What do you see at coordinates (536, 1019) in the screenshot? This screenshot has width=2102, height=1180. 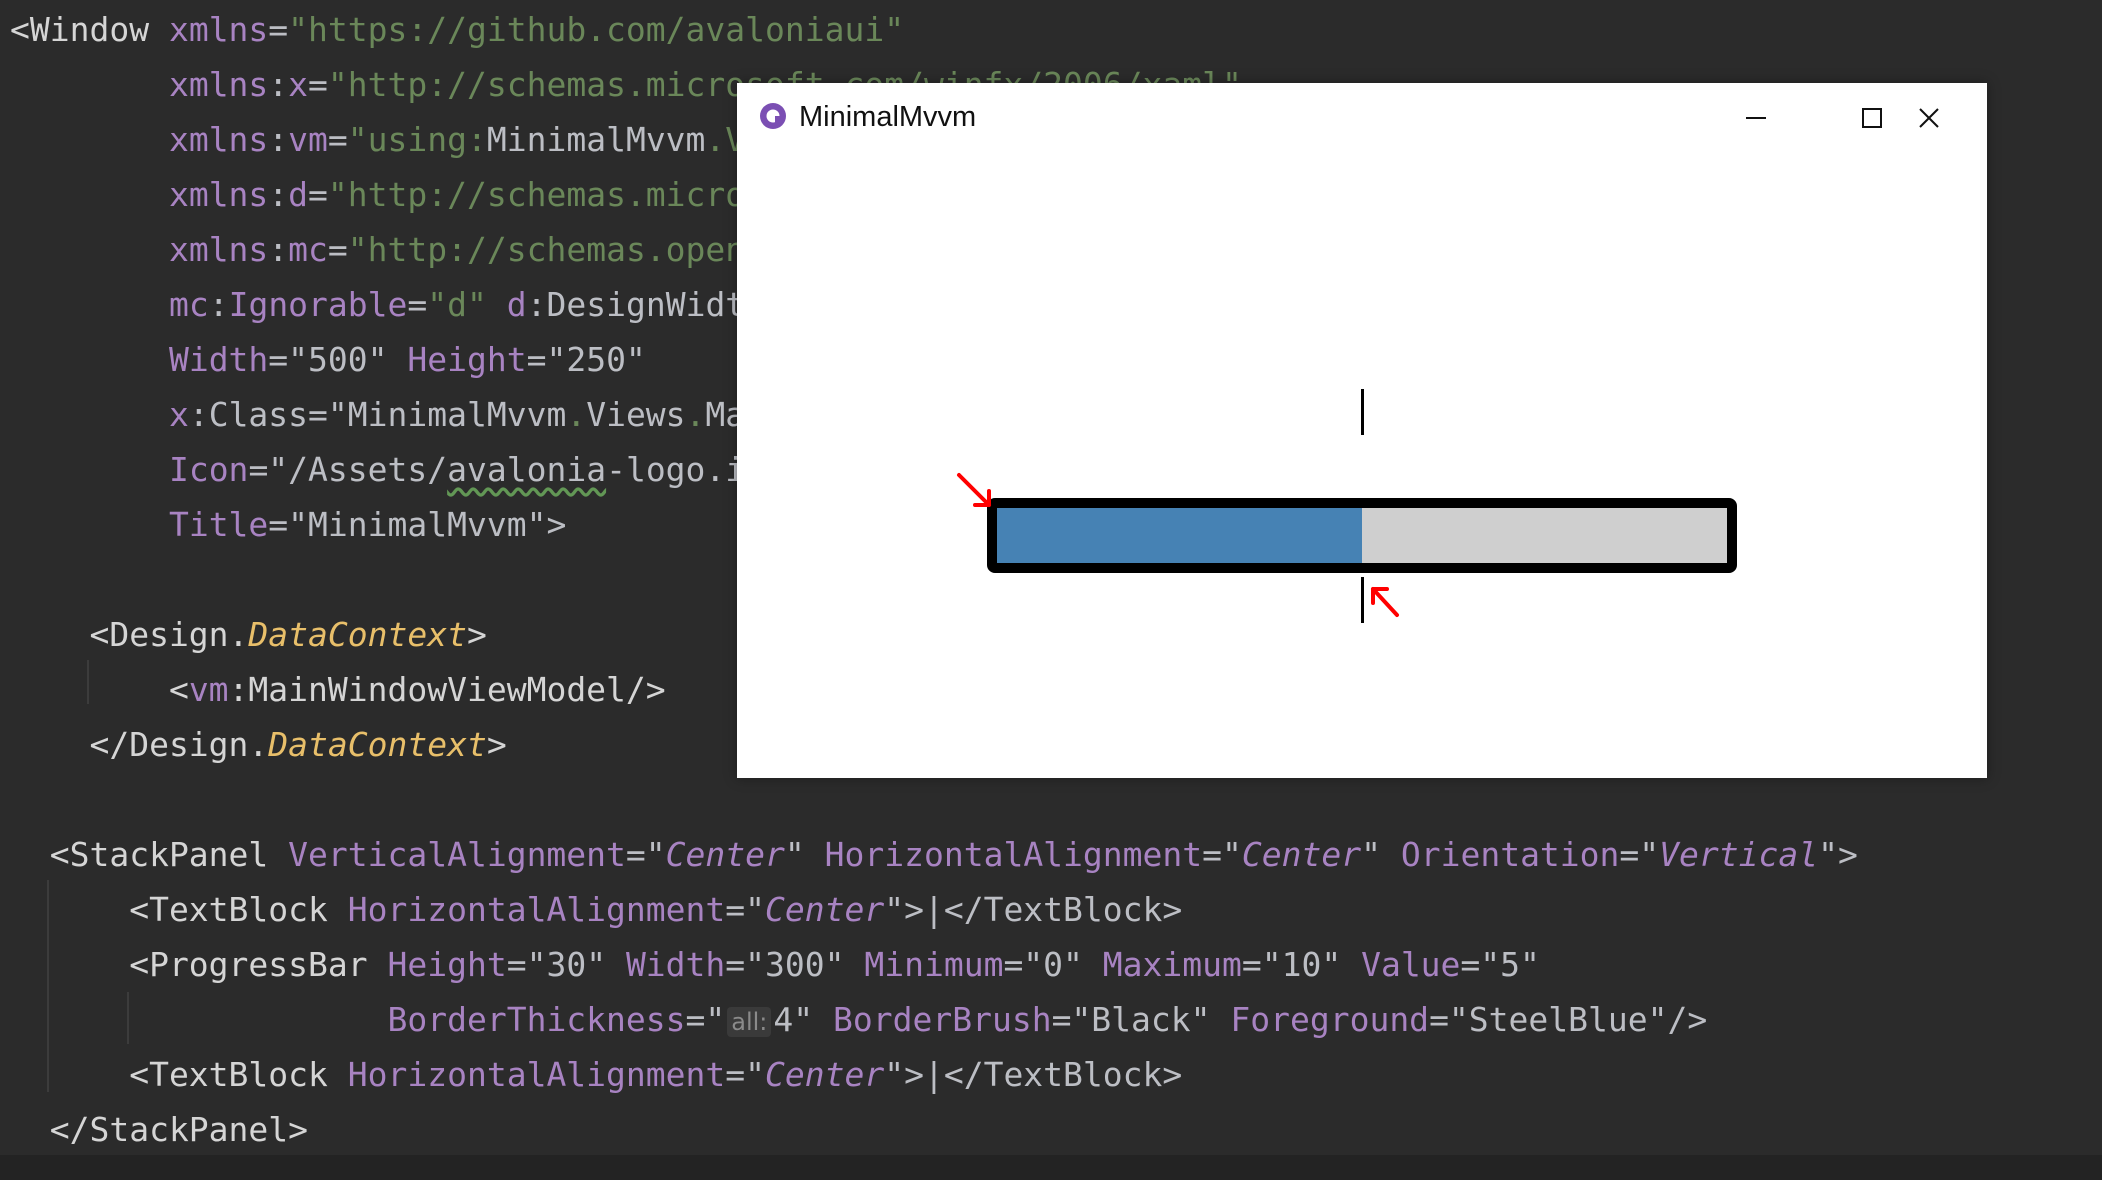 I see `code-token: BorderThickness` at bounding box center [536, 1019].